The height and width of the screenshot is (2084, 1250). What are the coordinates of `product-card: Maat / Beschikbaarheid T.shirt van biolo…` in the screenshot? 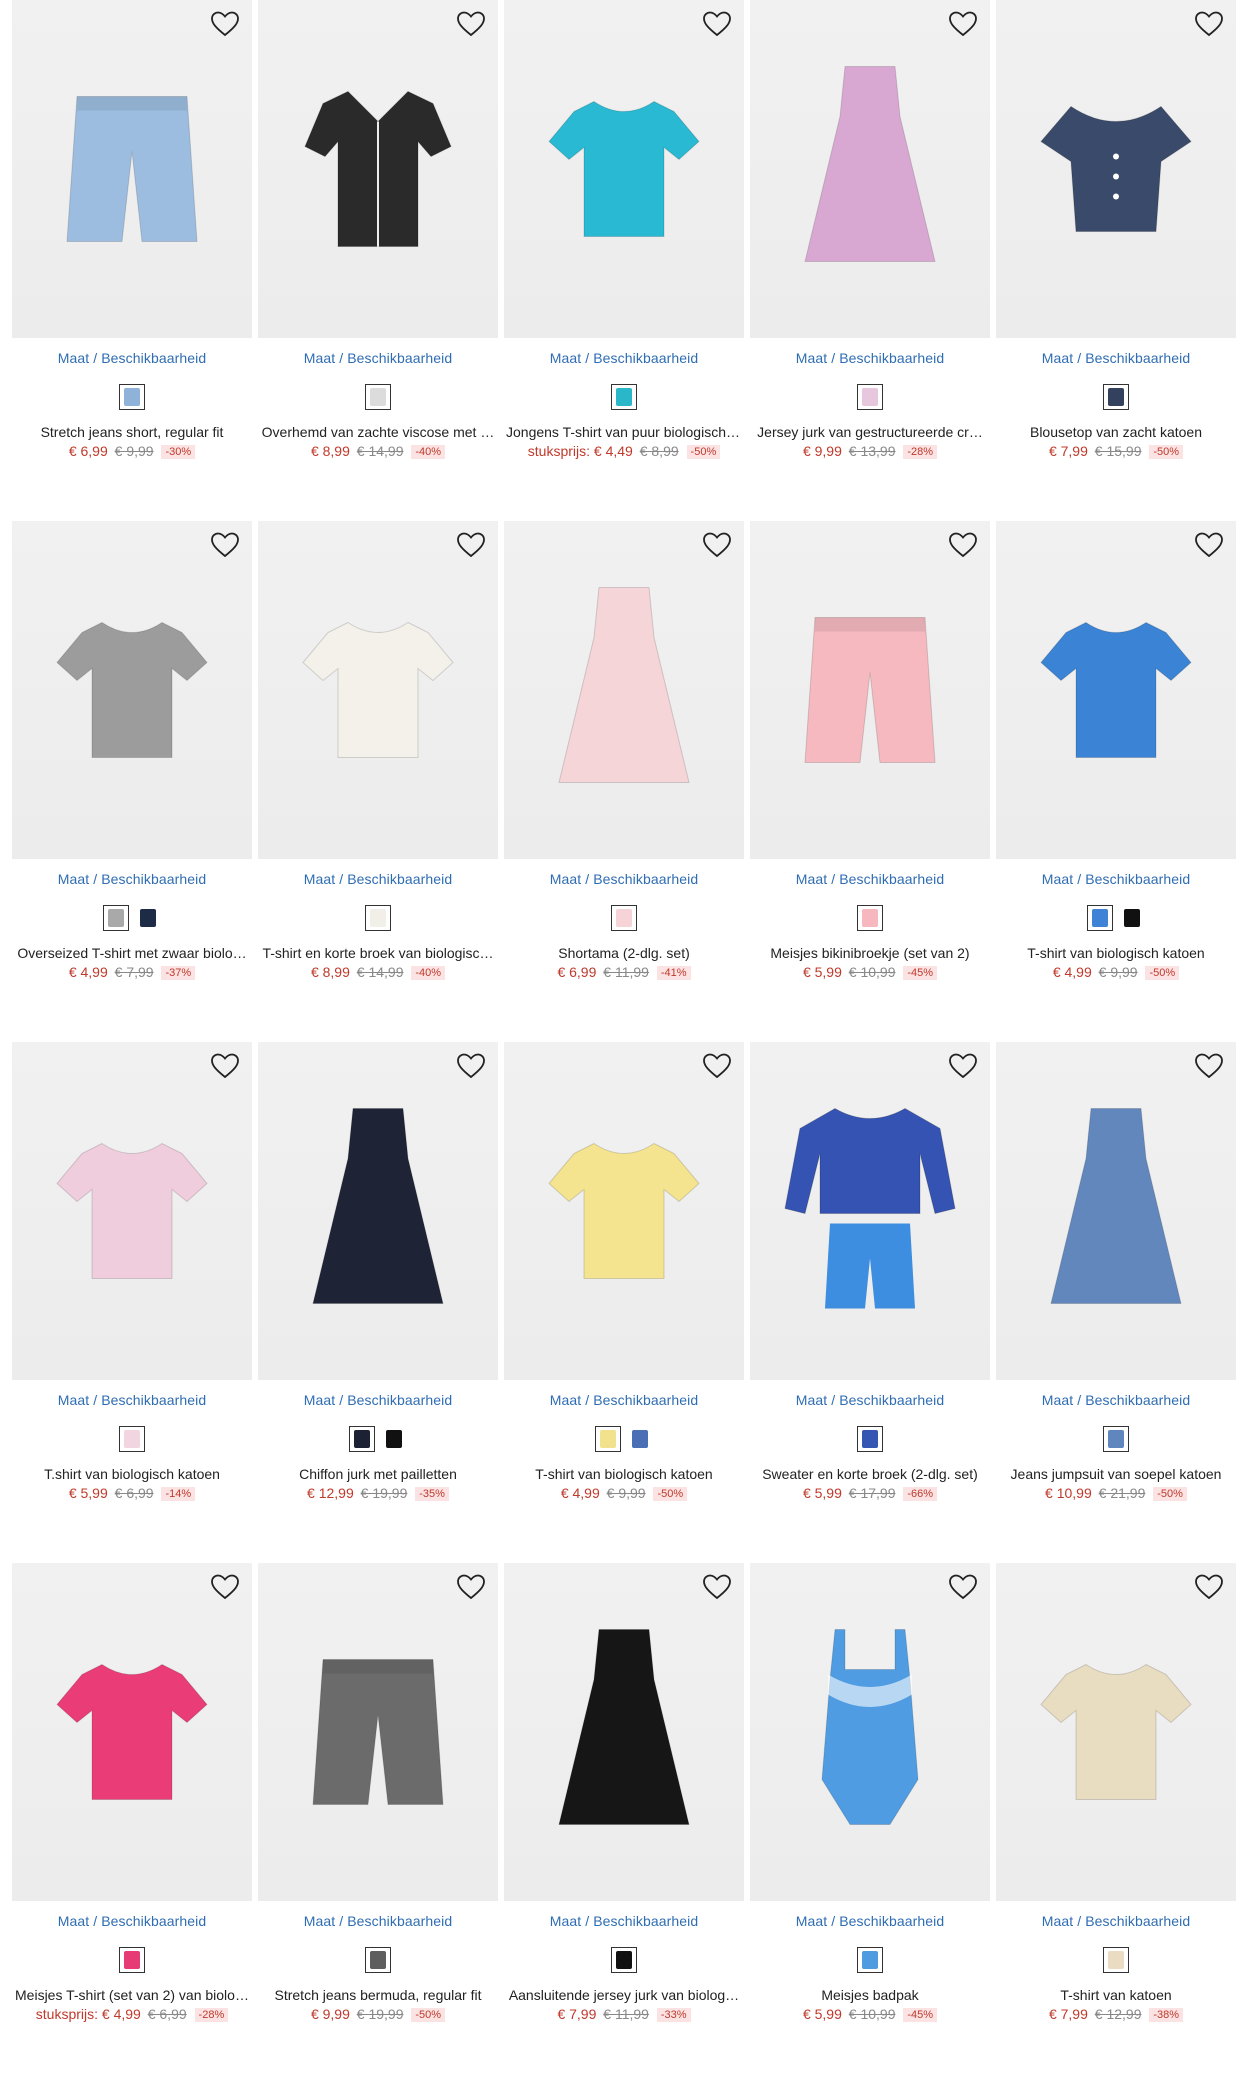 It's located at (132, 1302).